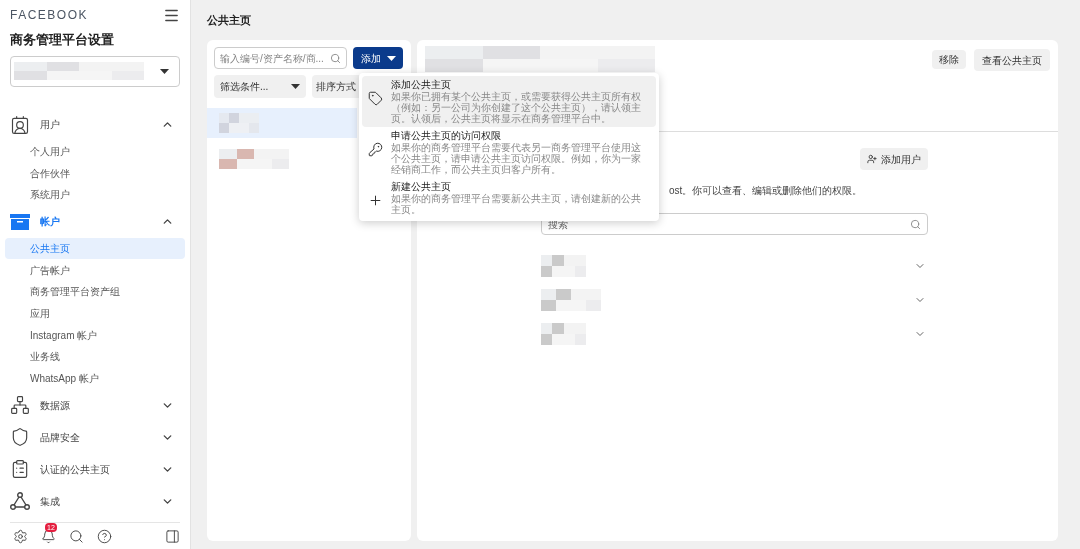 This screenshot has width=1080, height=549. What do you see at coordinates (20, 536) in the screenshot?
I see `settings-icon` at bounding box center [20, 536].